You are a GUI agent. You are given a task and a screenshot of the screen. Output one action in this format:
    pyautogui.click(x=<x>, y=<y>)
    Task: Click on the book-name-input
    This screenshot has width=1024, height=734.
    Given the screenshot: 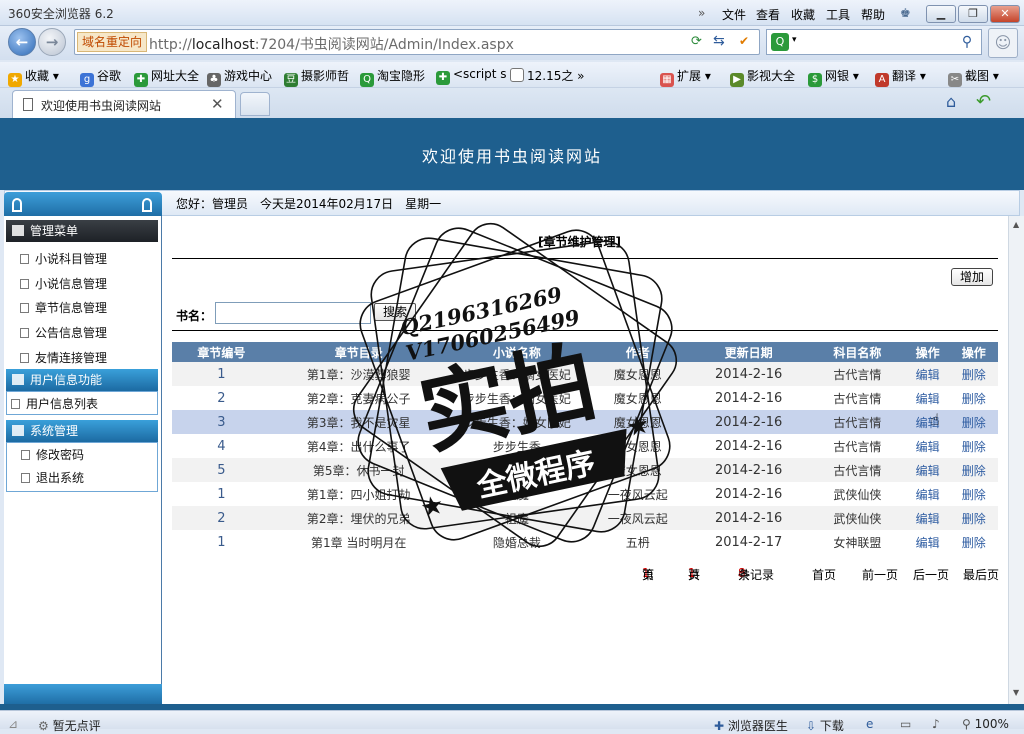 What is the action you would take?
    pyautogui.click(x=293, y=313)
    